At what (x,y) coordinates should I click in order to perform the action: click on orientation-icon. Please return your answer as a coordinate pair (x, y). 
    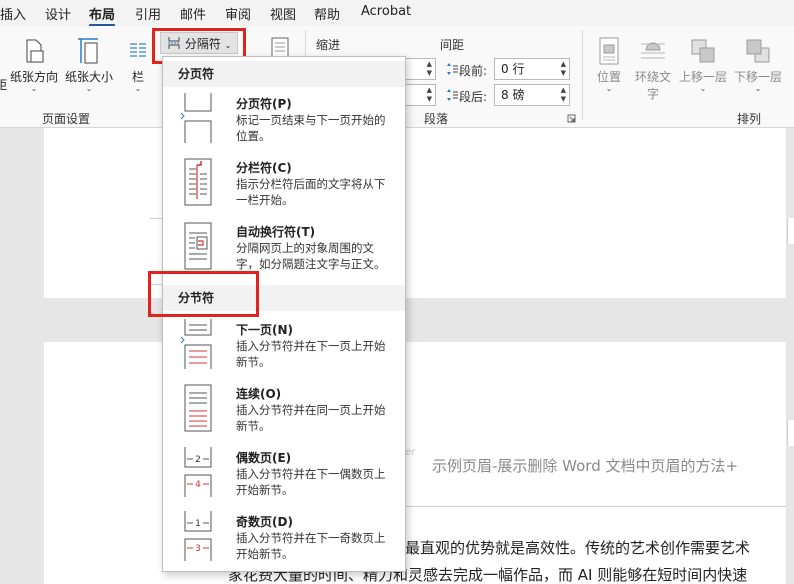
    Looking at the image, I should click on (35, 51).